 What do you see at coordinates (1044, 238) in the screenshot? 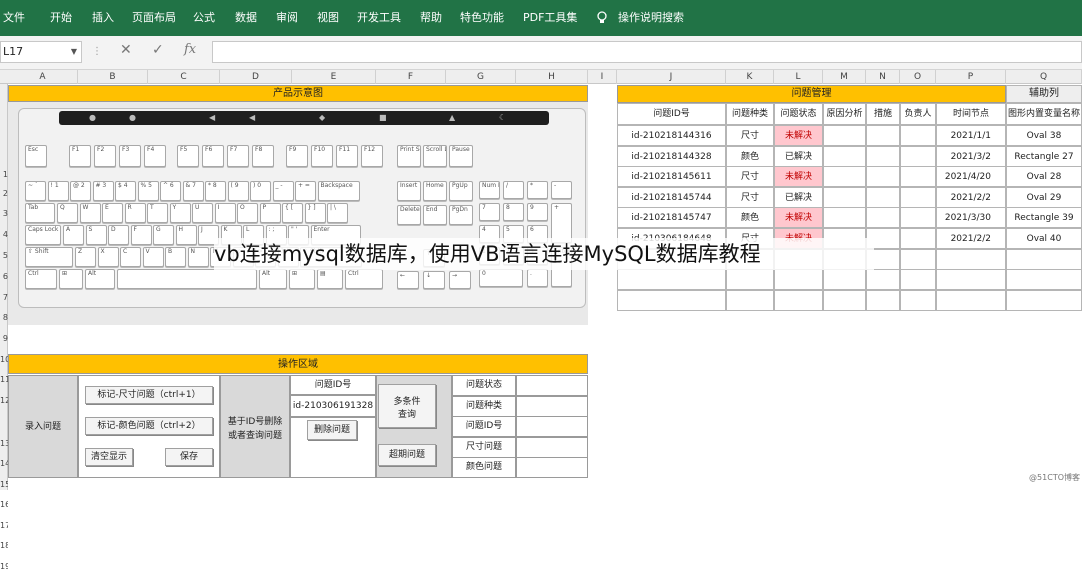
I see `issue-cell-shape: Oval 40` at bounding box center [1044, 238].